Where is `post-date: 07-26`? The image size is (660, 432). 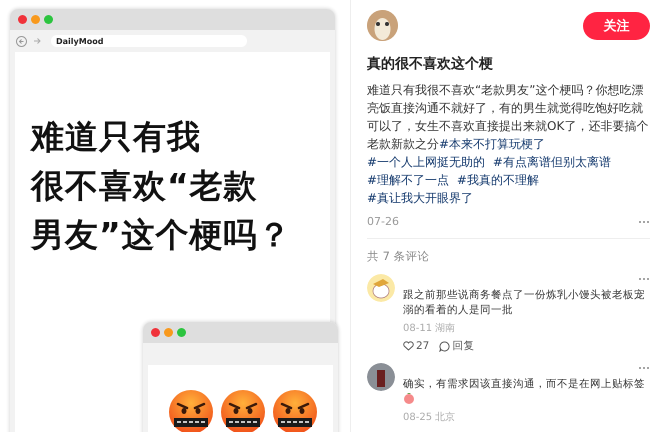
post-date: 07-26 is located at coordinates (383, 221).